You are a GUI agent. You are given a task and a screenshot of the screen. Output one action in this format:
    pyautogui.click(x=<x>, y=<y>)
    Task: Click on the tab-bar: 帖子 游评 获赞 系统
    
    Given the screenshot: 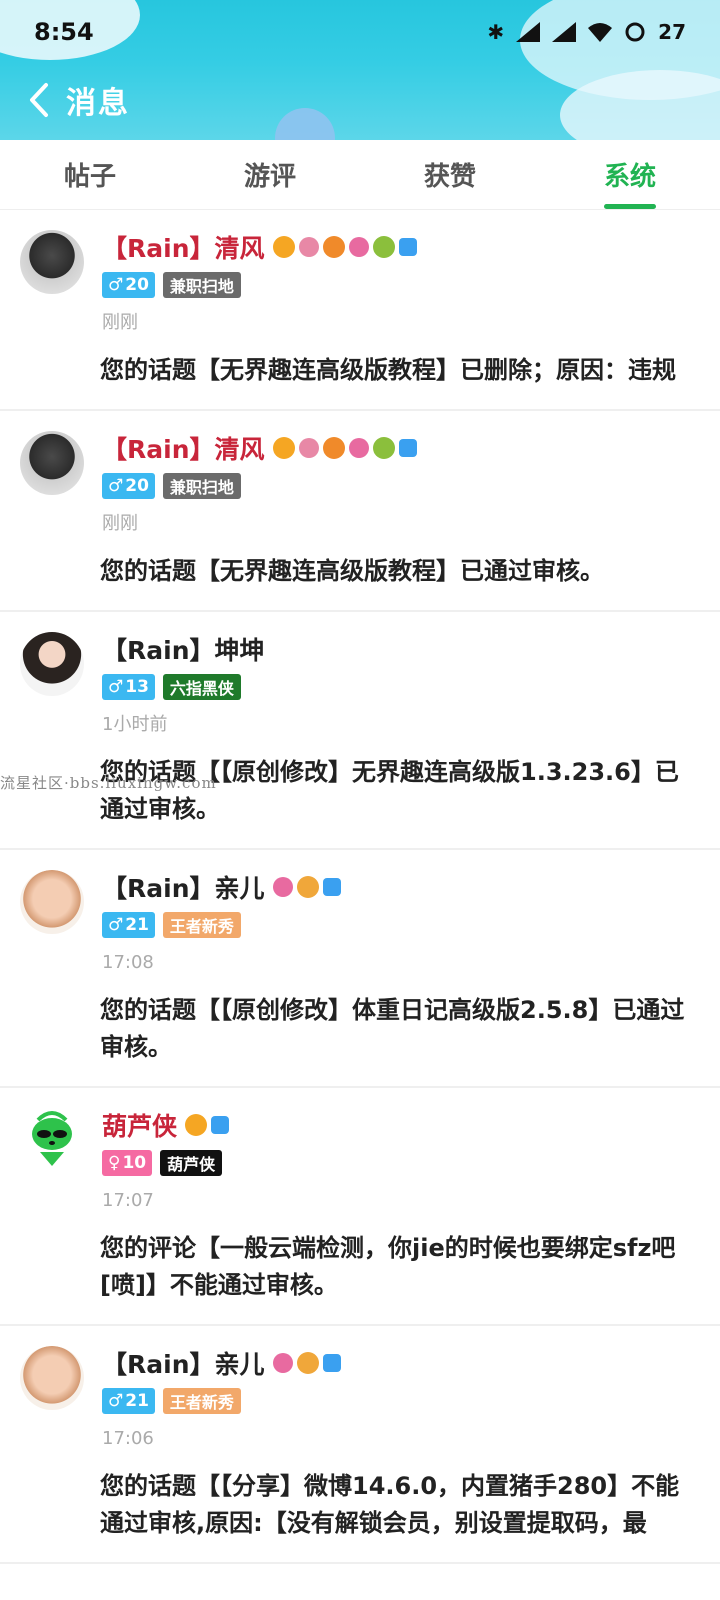 What is the action you would take?
    pyautogui.click(x=360, y=175)
    